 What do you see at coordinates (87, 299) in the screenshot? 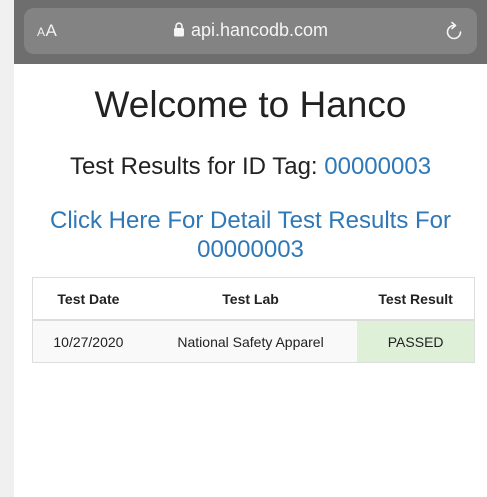
I see `header-test-date: Test Date` at bounding box center [87, 299].